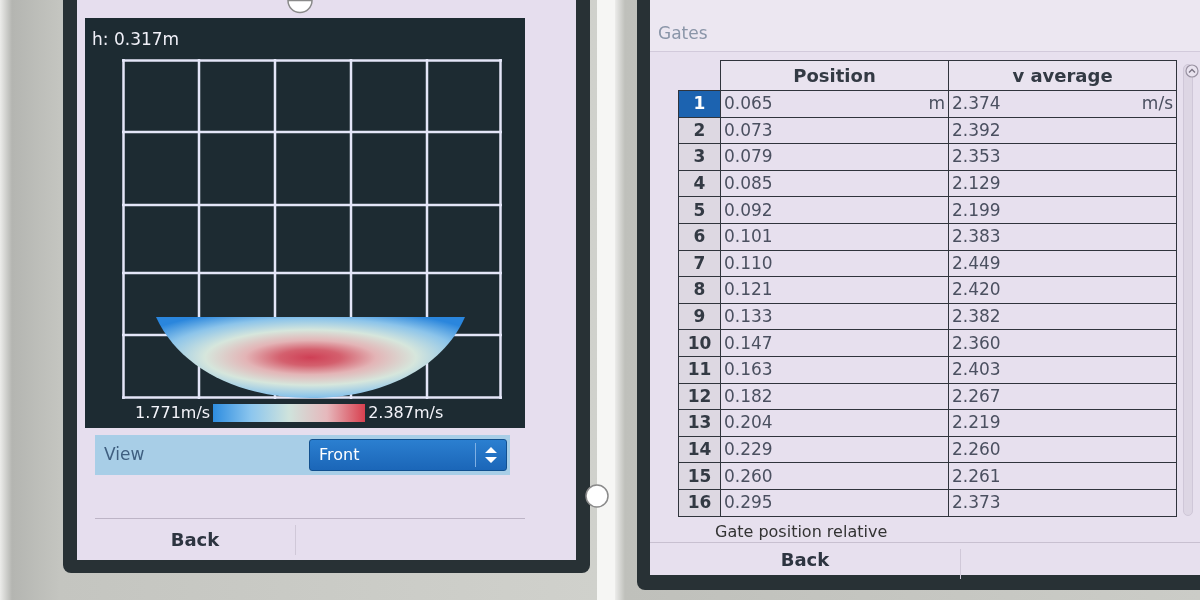 This screenshot has width=1200, height=600. I want to click on scrollbar, so click(1188, 290).